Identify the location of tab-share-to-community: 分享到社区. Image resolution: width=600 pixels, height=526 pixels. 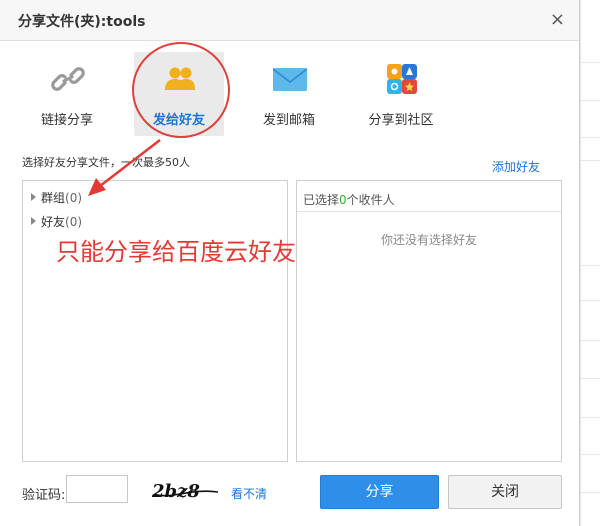
(401, 94).